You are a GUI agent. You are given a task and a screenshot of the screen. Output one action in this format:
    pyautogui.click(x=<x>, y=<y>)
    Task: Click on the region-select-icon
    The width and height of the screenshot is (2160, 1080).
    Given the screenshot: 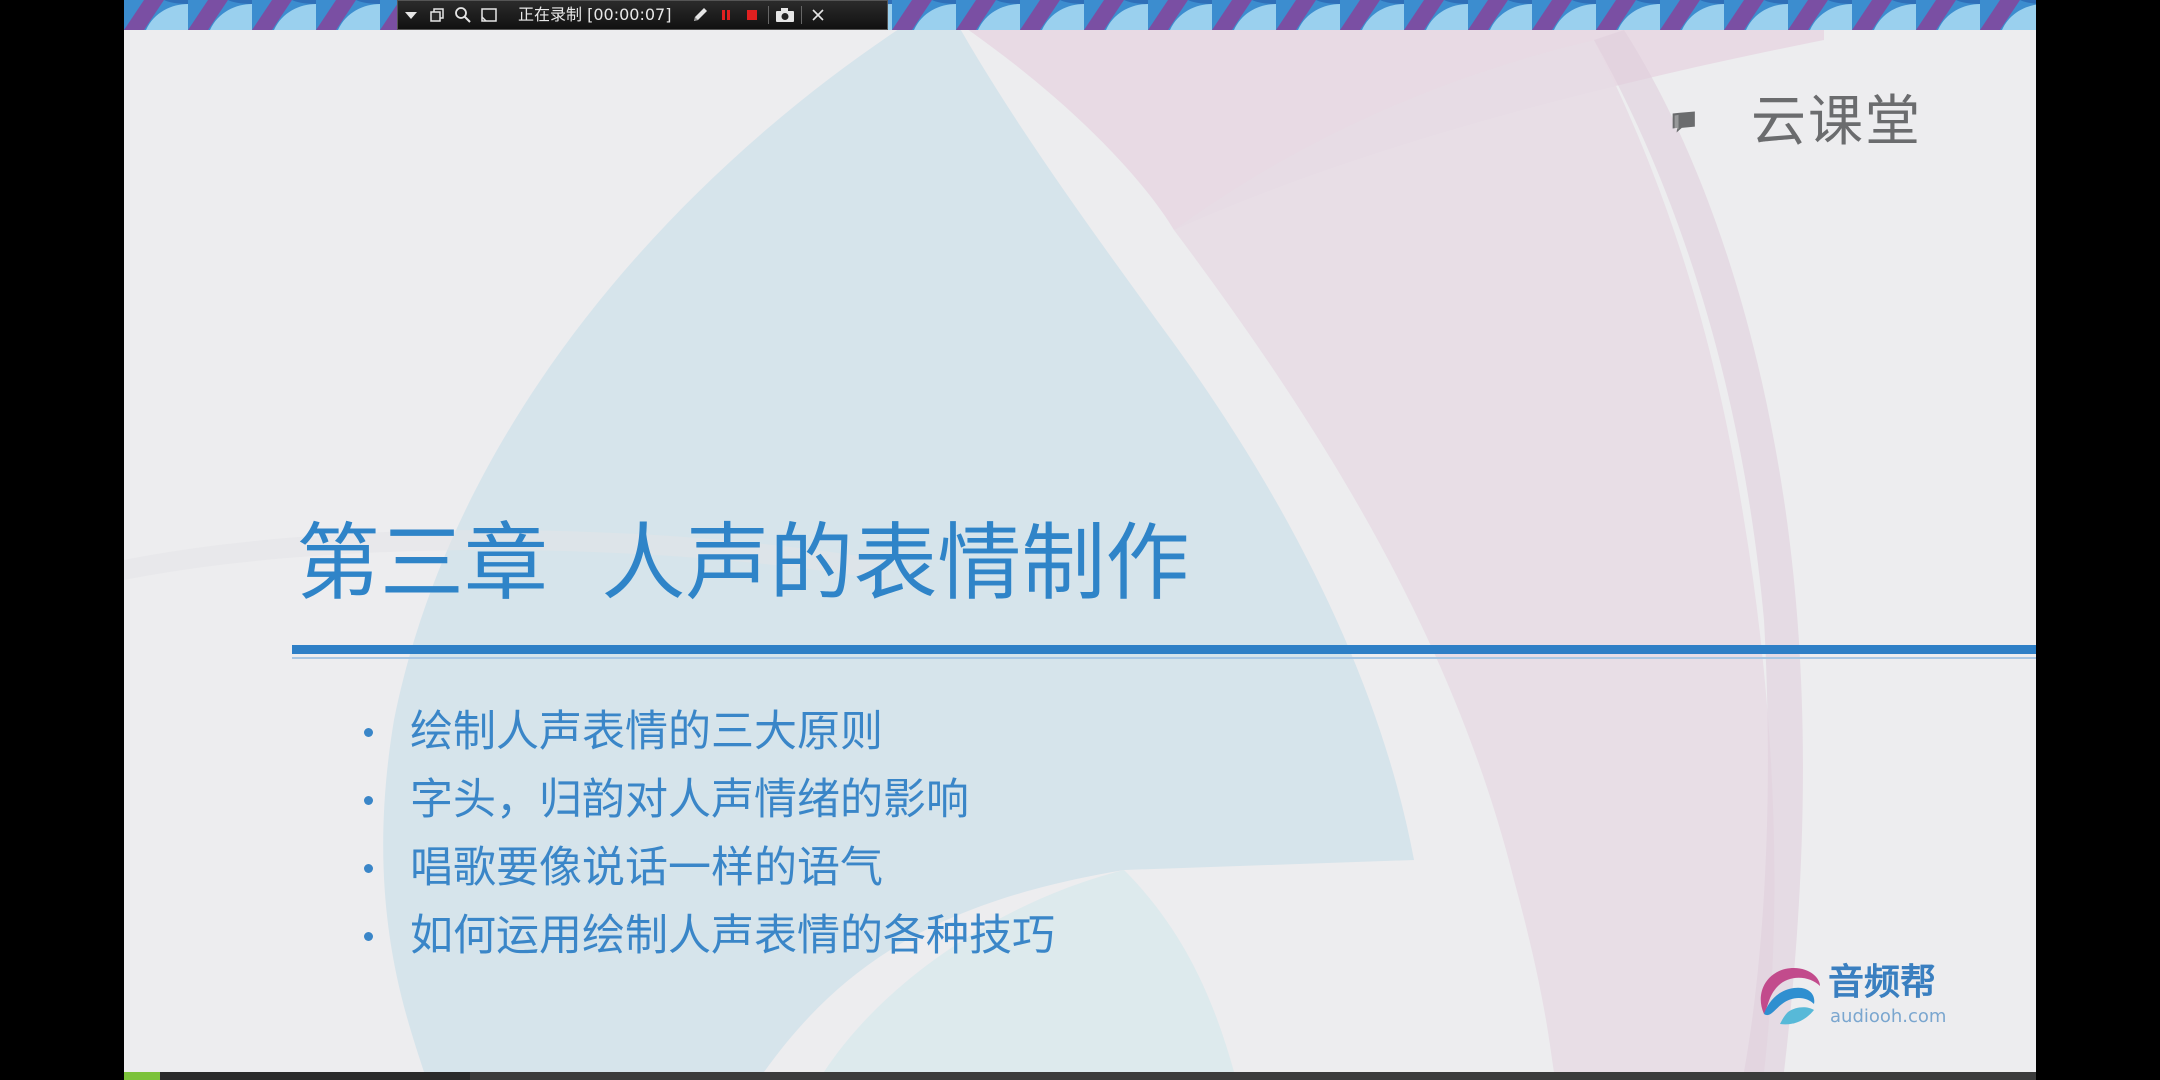 What is the action you would take?
    pyautogui.click(x=489, y=15)
    